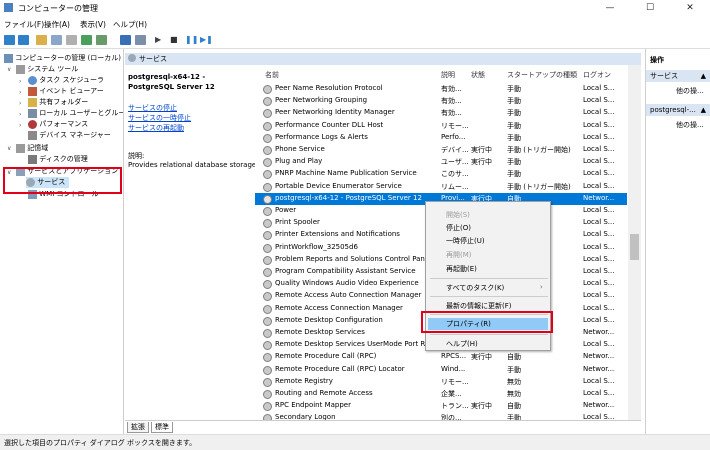 The image size is (710, 450). Describe the element at coordinates (69, 135) in the screenshot. I see `tree-item-device-manager: デバイス マネージャー` at that location.